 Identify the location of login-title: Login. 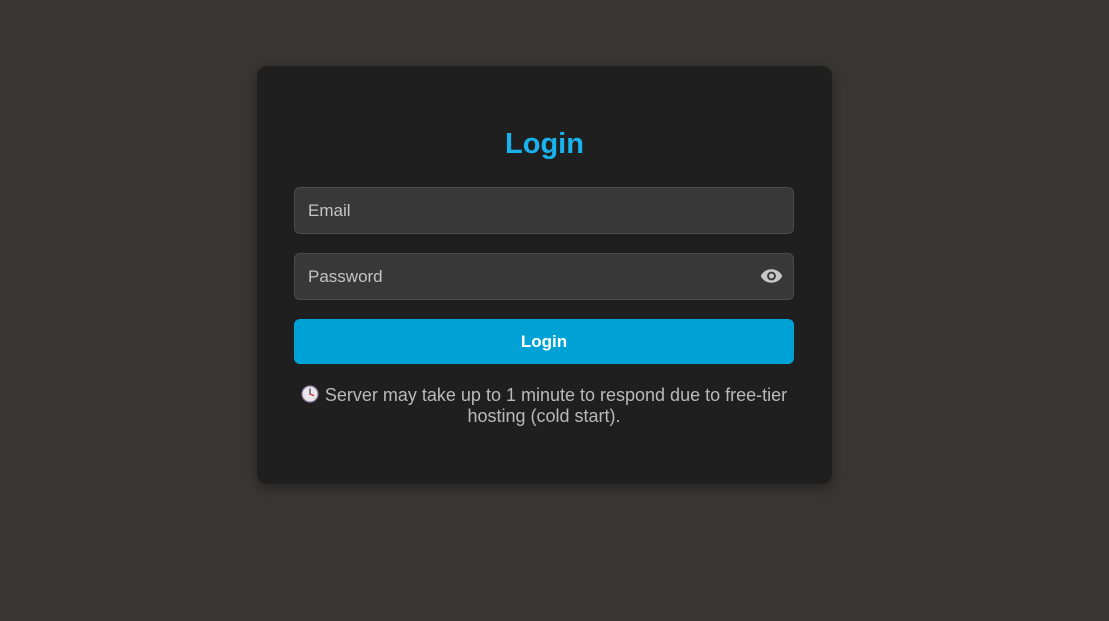
(544, 144).